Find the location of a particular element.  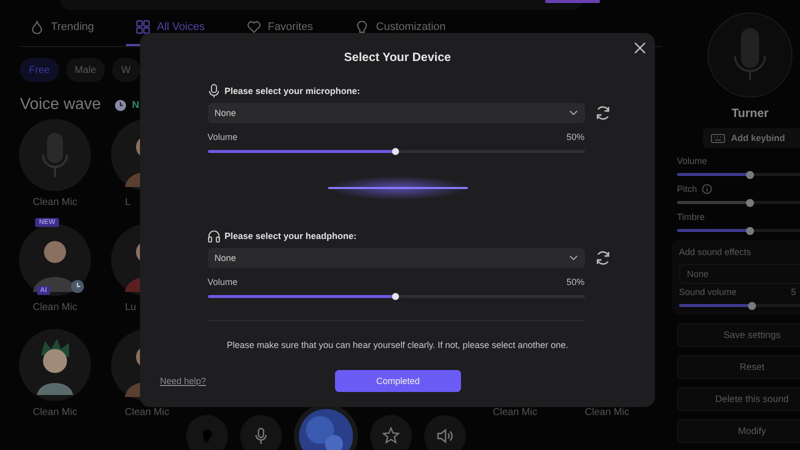

headphones-icon is located at coordinates (214, 236).